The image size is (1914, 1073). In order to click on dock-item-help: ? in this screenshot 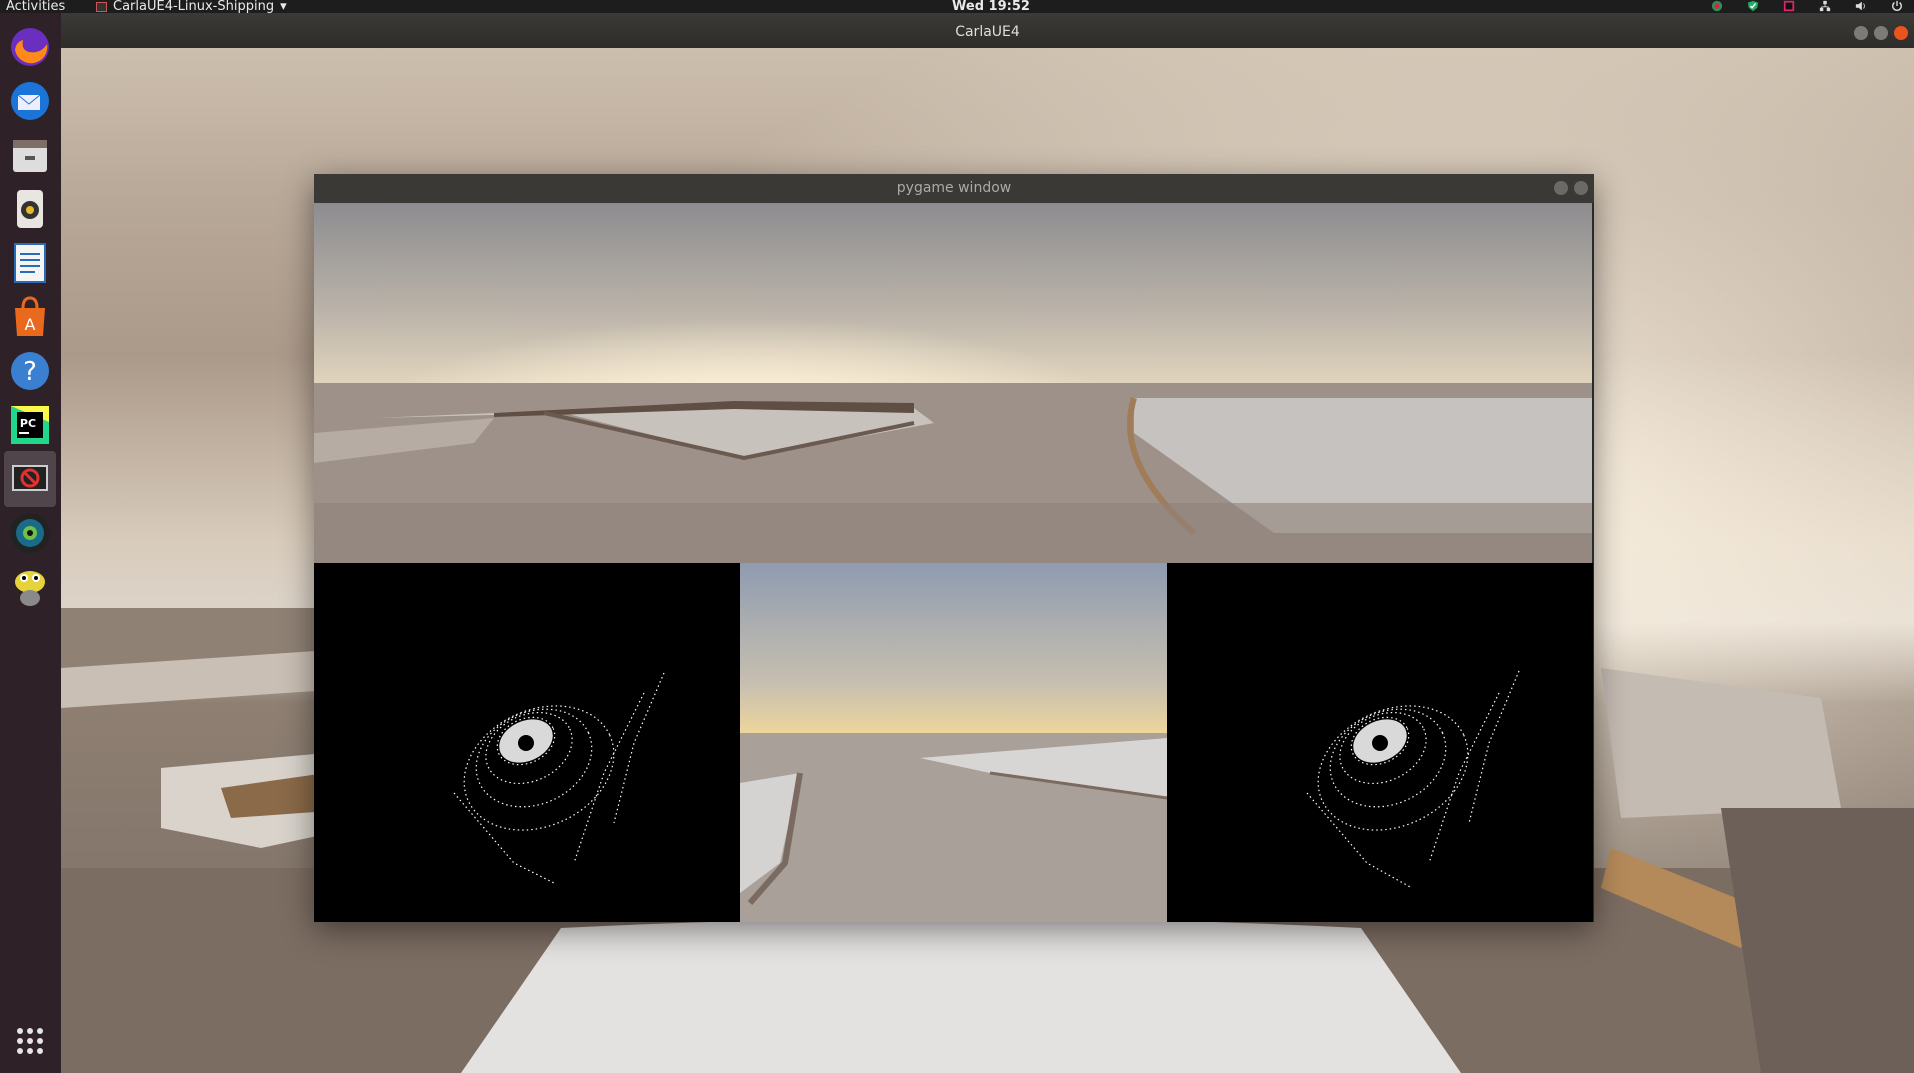, I will do `click(30, 371)`.